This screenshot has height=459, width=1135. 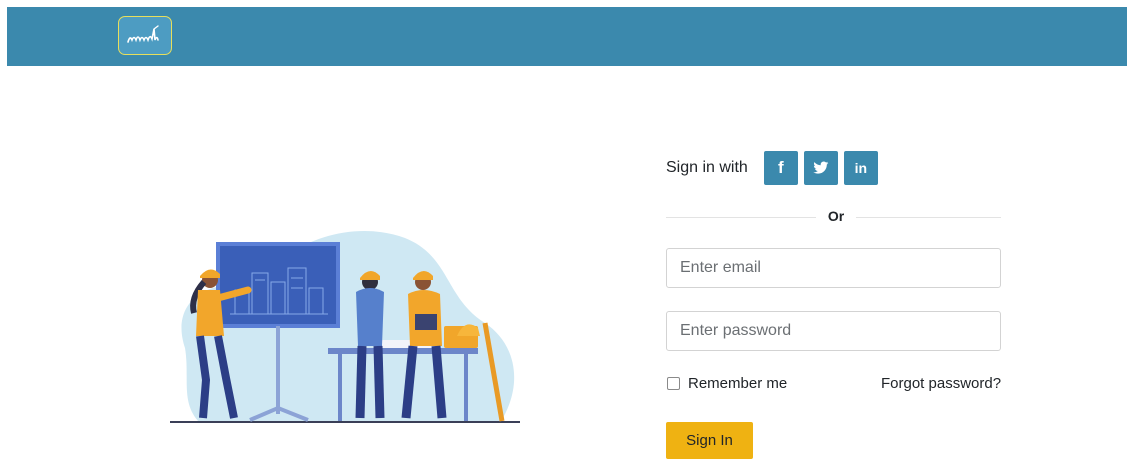 I want to click on facebook-button: f, so click(x=780, y=168).